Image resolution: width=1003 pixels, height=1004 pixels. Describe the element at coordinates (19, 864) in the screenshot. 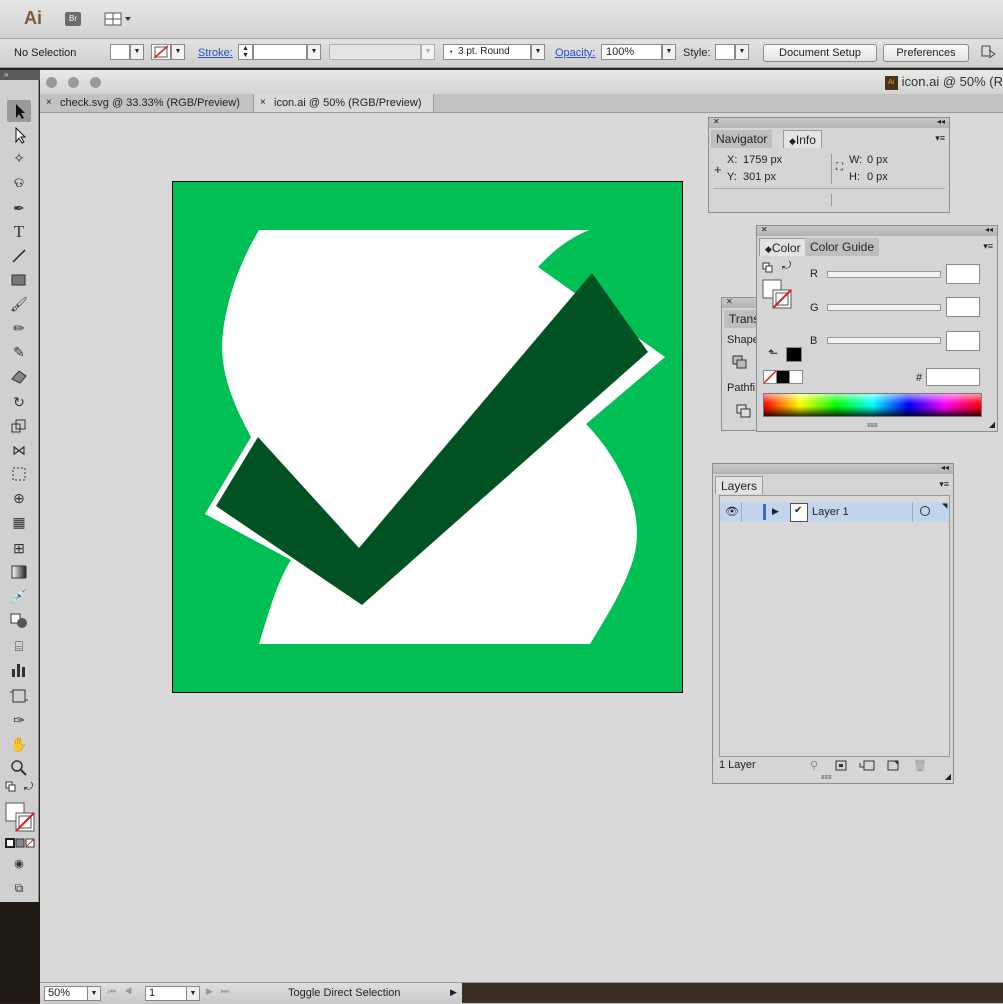

I see `drawing-mode-tool: ◉` at that location.